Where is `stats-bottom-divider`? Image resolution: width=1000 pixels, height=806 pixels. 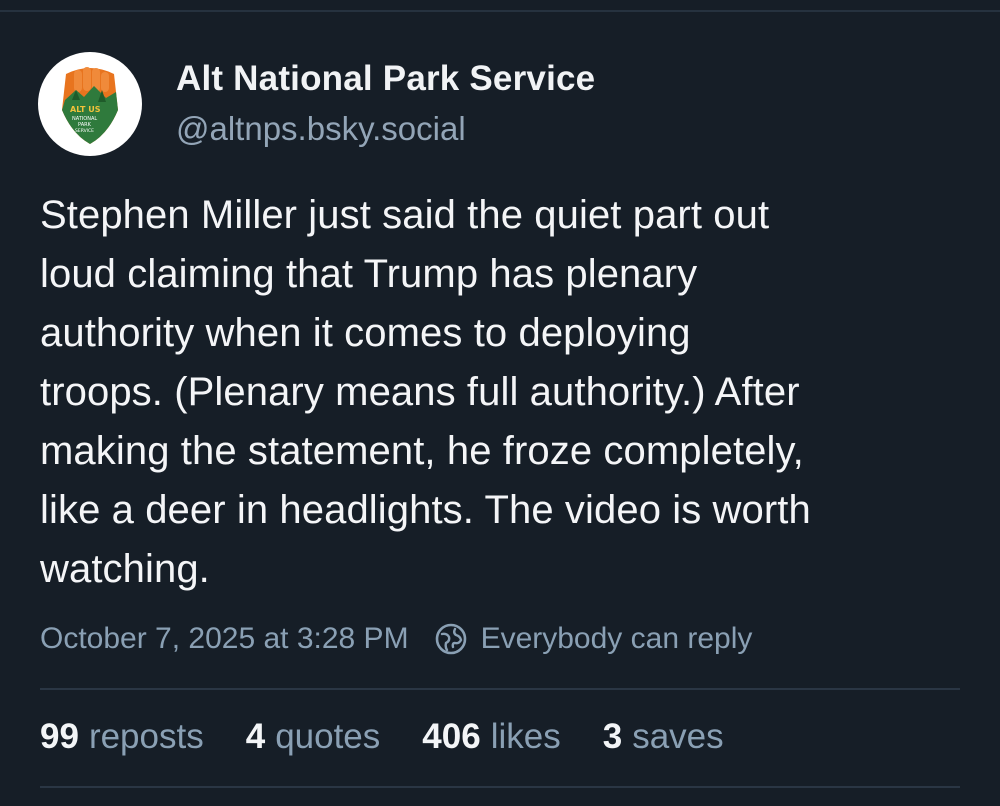 stats-bottom-divider is located at coordinates (500, 787).